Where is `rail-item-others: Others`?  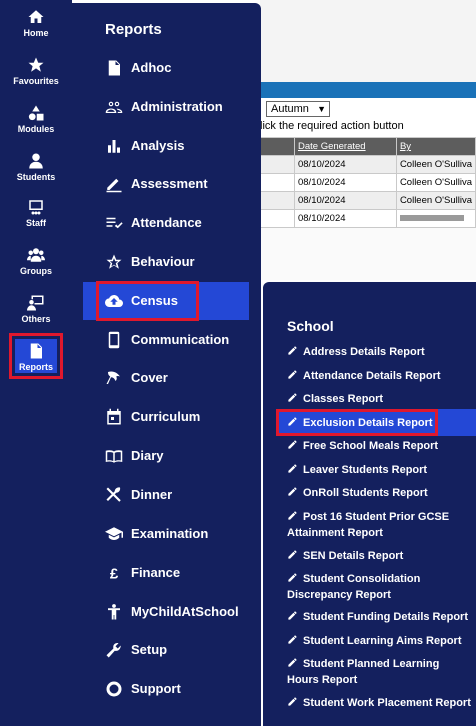 rail-item-others: Others is located at coordinates (36, 312).